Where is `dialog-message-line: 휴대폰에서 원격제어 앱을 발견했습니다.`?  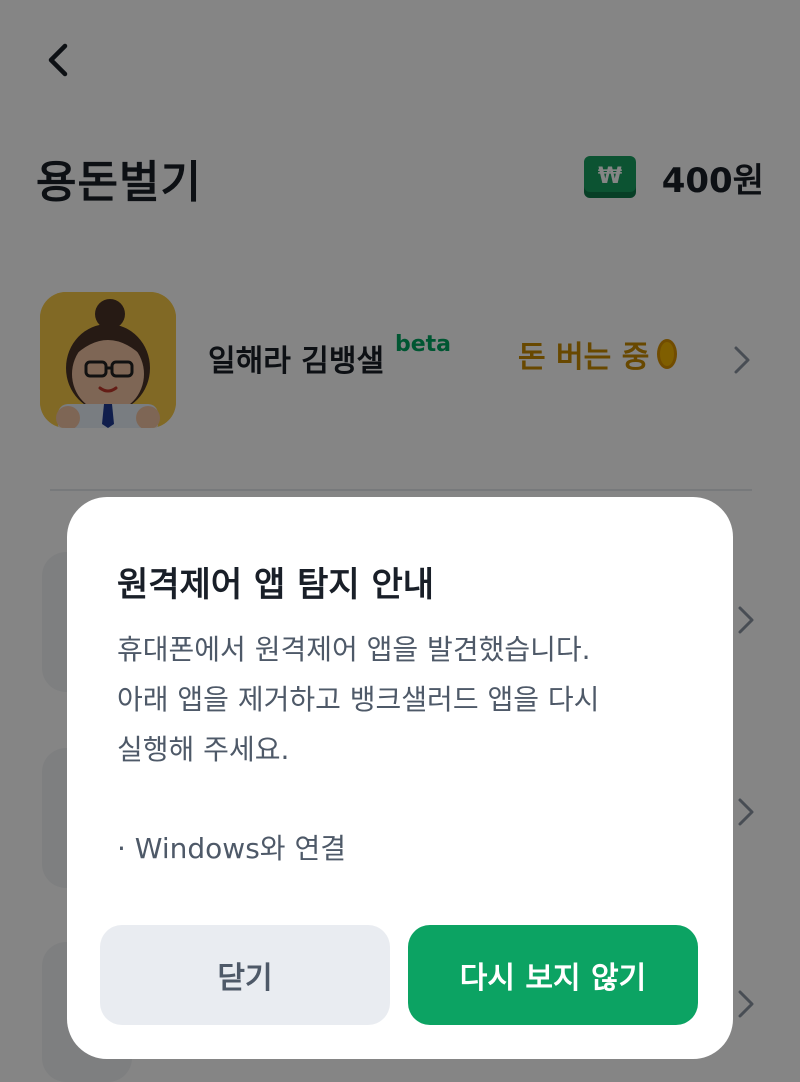 dialog-message-line: 휴대폰에서 원격제어 앱을 발견했습니다. is located at coordinates (354, 649).